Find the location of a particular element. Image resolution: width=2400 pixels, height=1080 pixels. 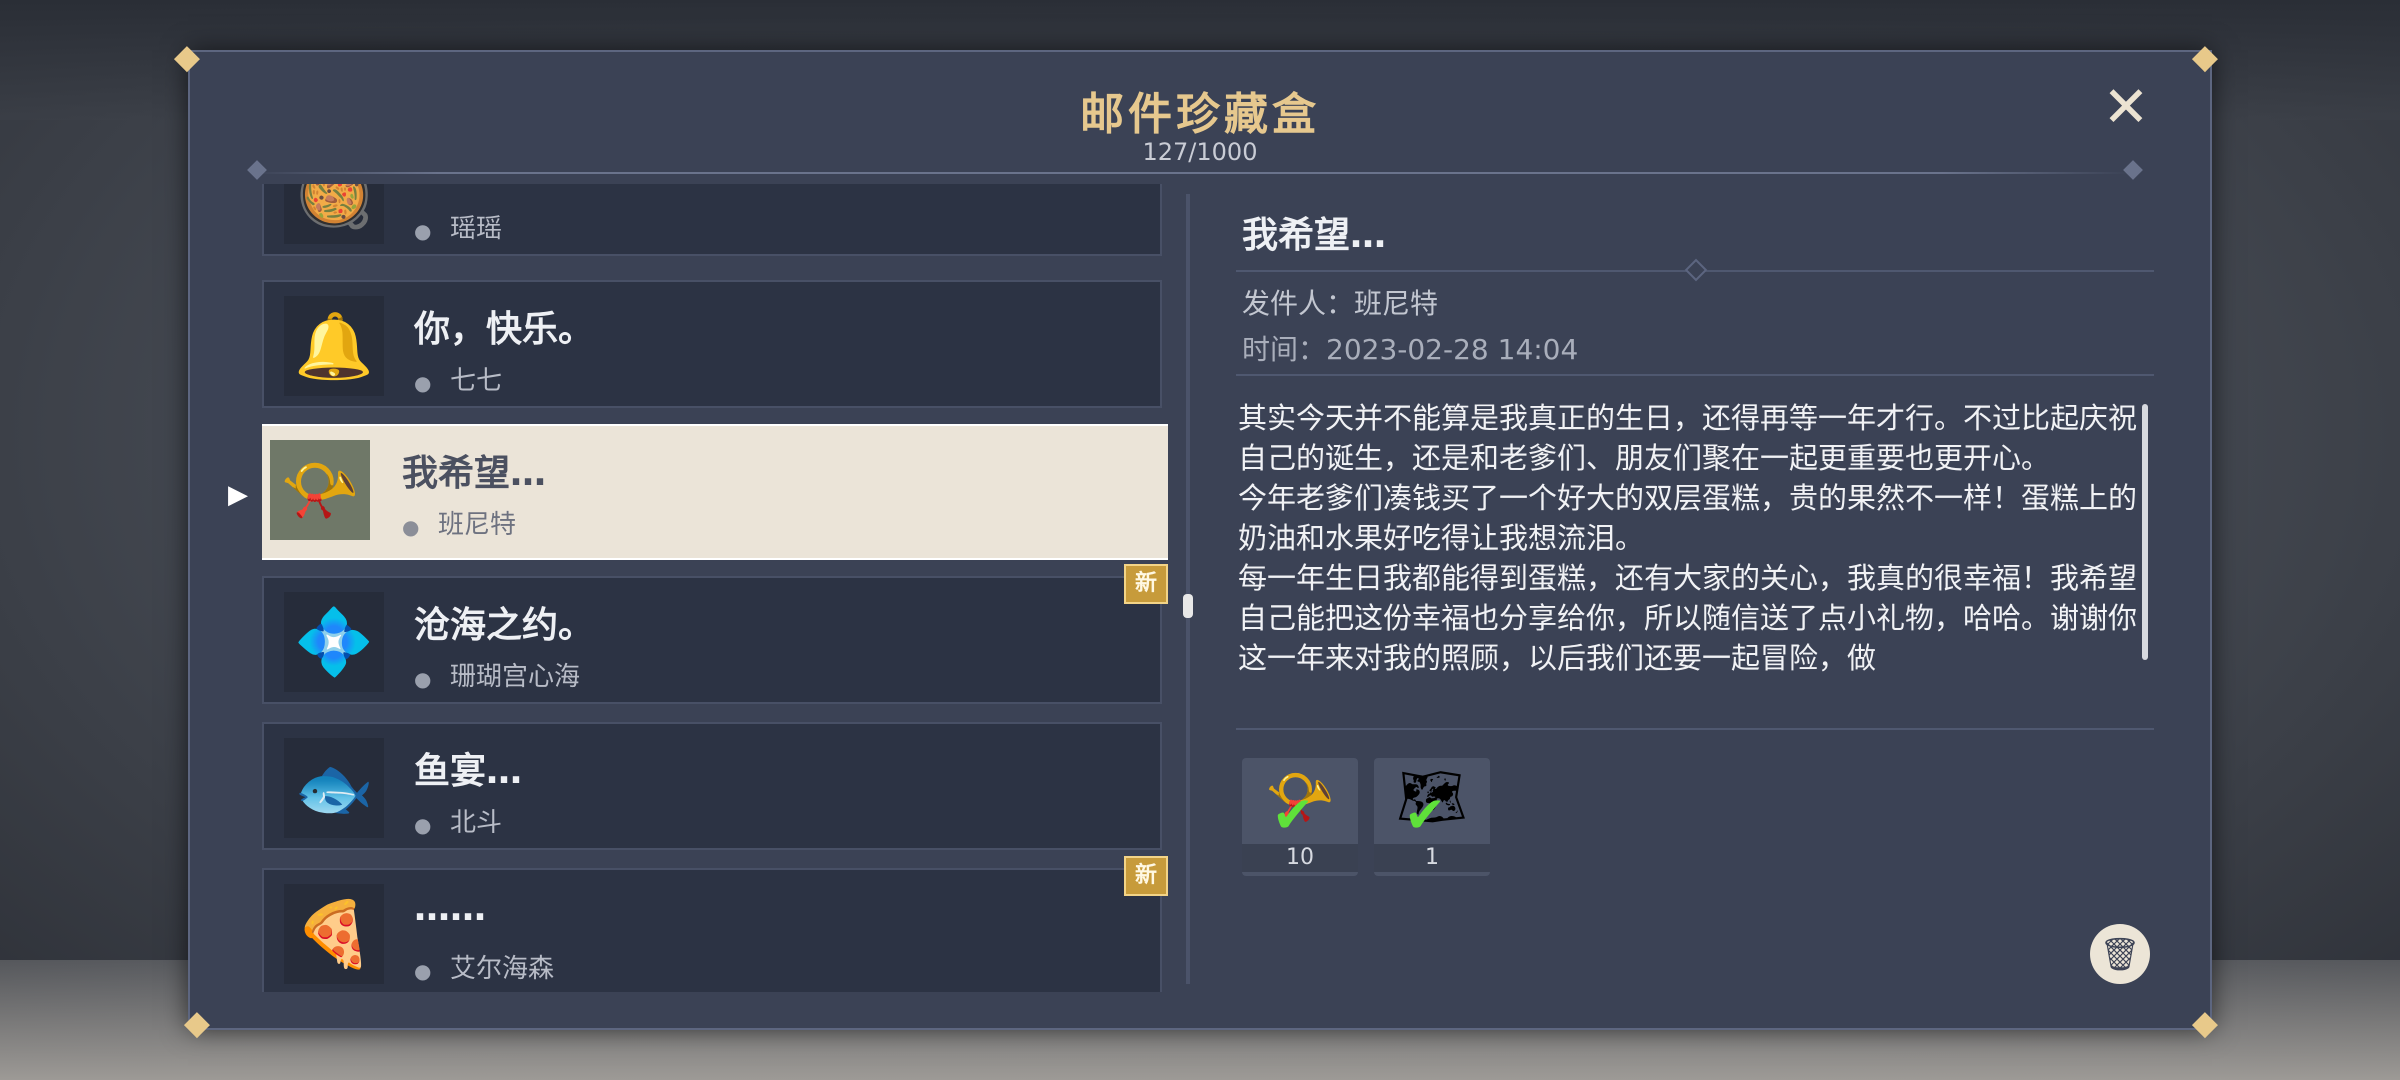

mail-sender: ● 北斗 is located at coordinates (458, 823).